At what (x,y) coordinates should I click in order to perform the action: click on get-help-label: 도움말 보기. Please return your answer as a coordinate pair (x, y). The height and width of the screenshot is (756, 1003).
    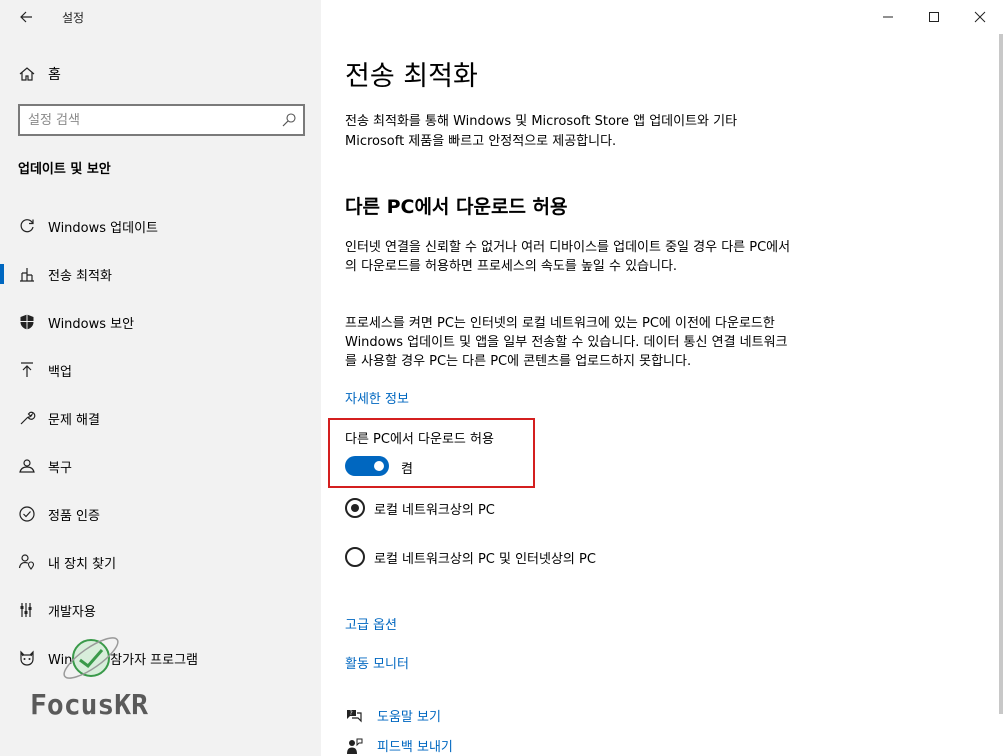
    Looking at the image, I should click on (409, 717).